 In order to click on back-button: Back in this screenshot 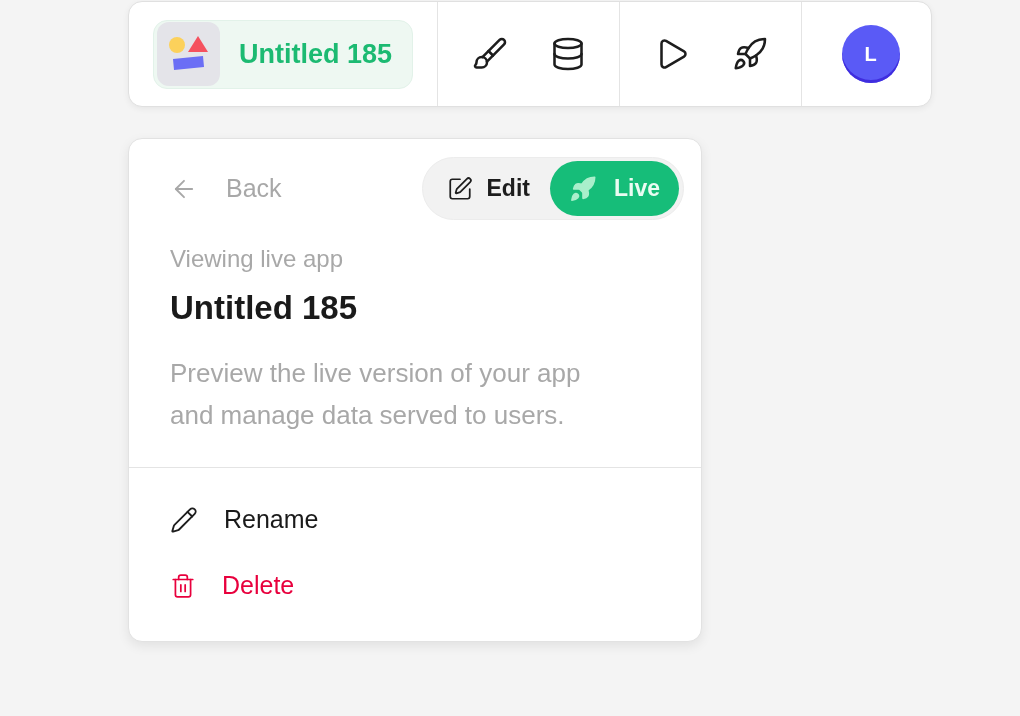, I will do `click(226, 188)`.